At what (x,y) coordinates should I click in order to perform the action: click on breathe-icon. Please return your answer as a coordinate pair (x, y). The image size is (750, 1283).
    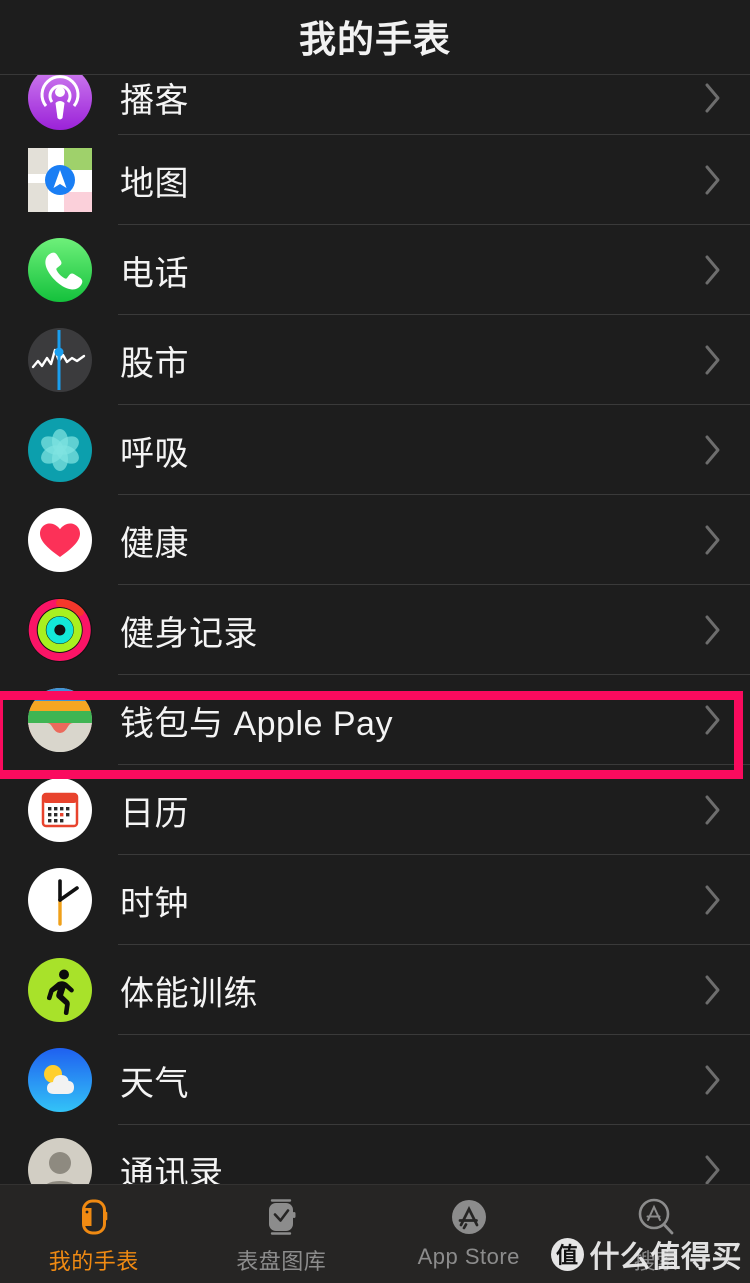
    Looking at the image, I should click on (60, 450).